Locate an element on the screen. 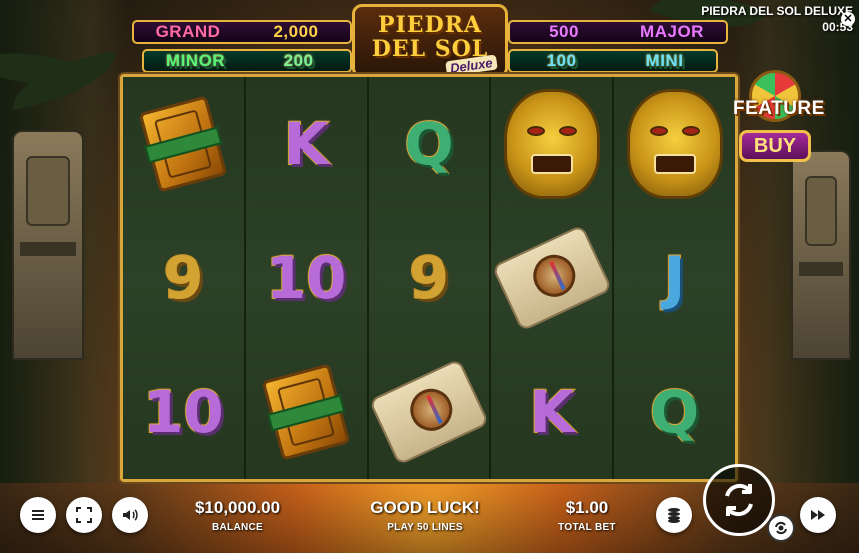 Image resolution: width=859 pixels, height=553 pixels. close-icon: ✕ is located at coordinates (848, 19).